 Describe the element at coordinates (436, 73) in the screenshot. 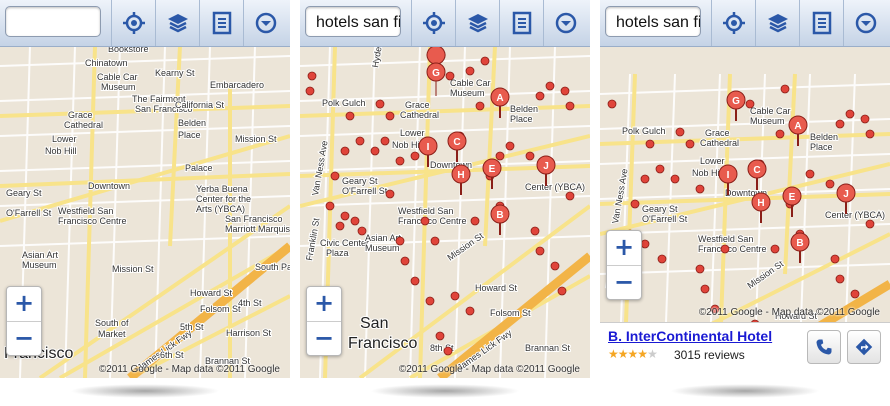

I see `svg-text: G` at that location.